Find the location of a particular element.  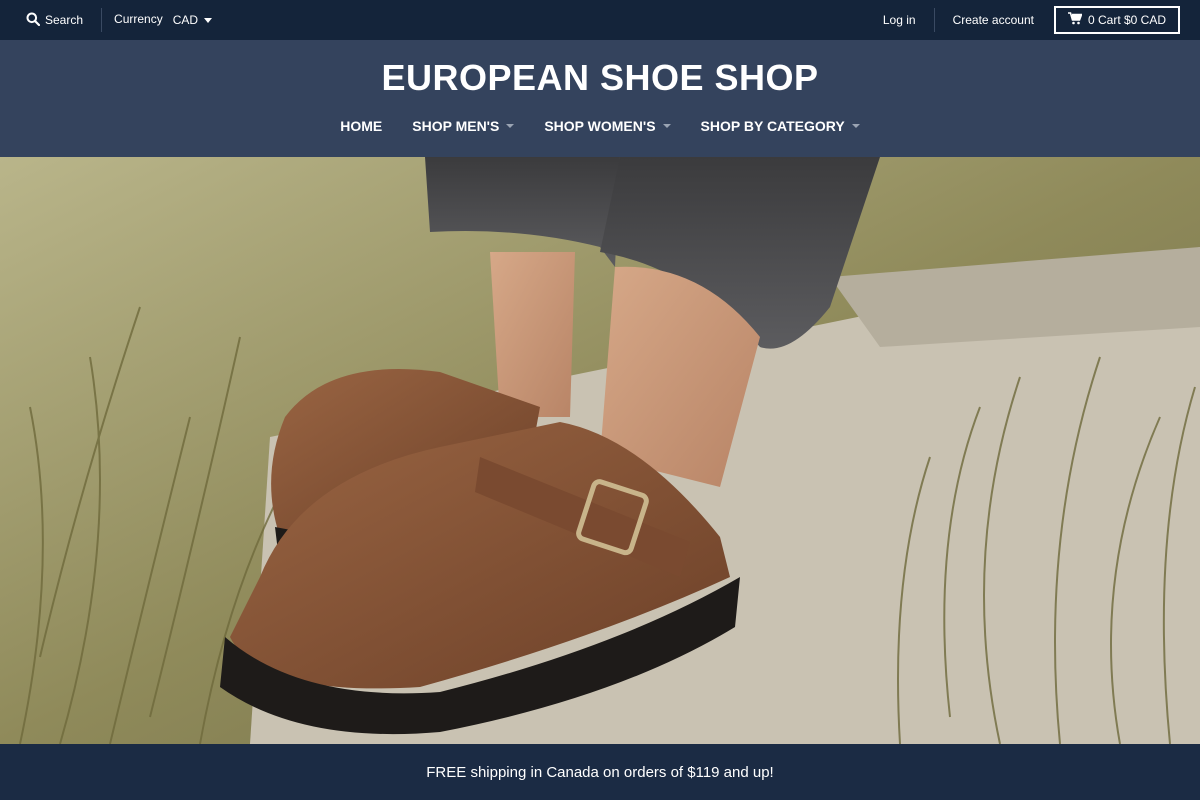

nav-item-label: SHOP WOMEN'S is located at coordinates (600, 126).